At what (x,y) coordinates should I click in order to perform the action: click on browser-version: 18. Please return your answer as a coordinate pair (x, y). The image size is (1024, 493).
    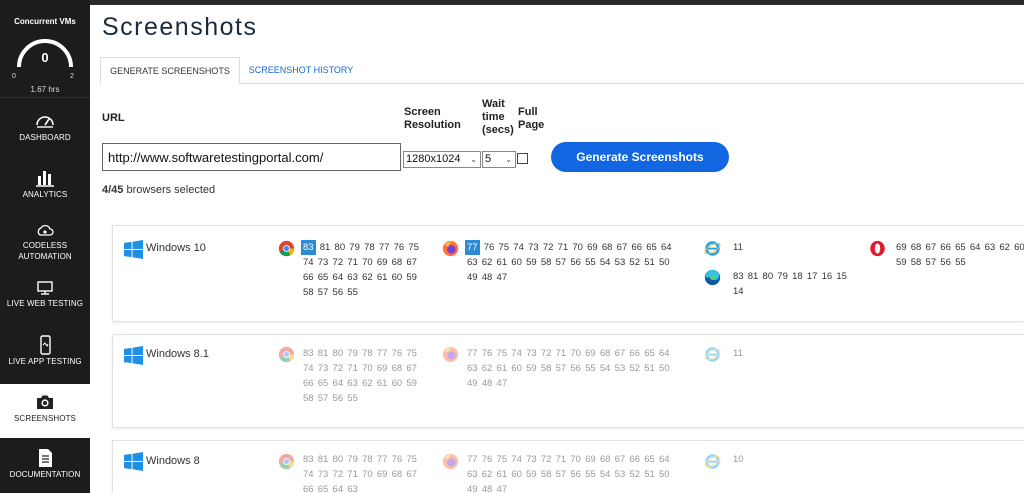
    Looking at the image, I should click on (797, 276).